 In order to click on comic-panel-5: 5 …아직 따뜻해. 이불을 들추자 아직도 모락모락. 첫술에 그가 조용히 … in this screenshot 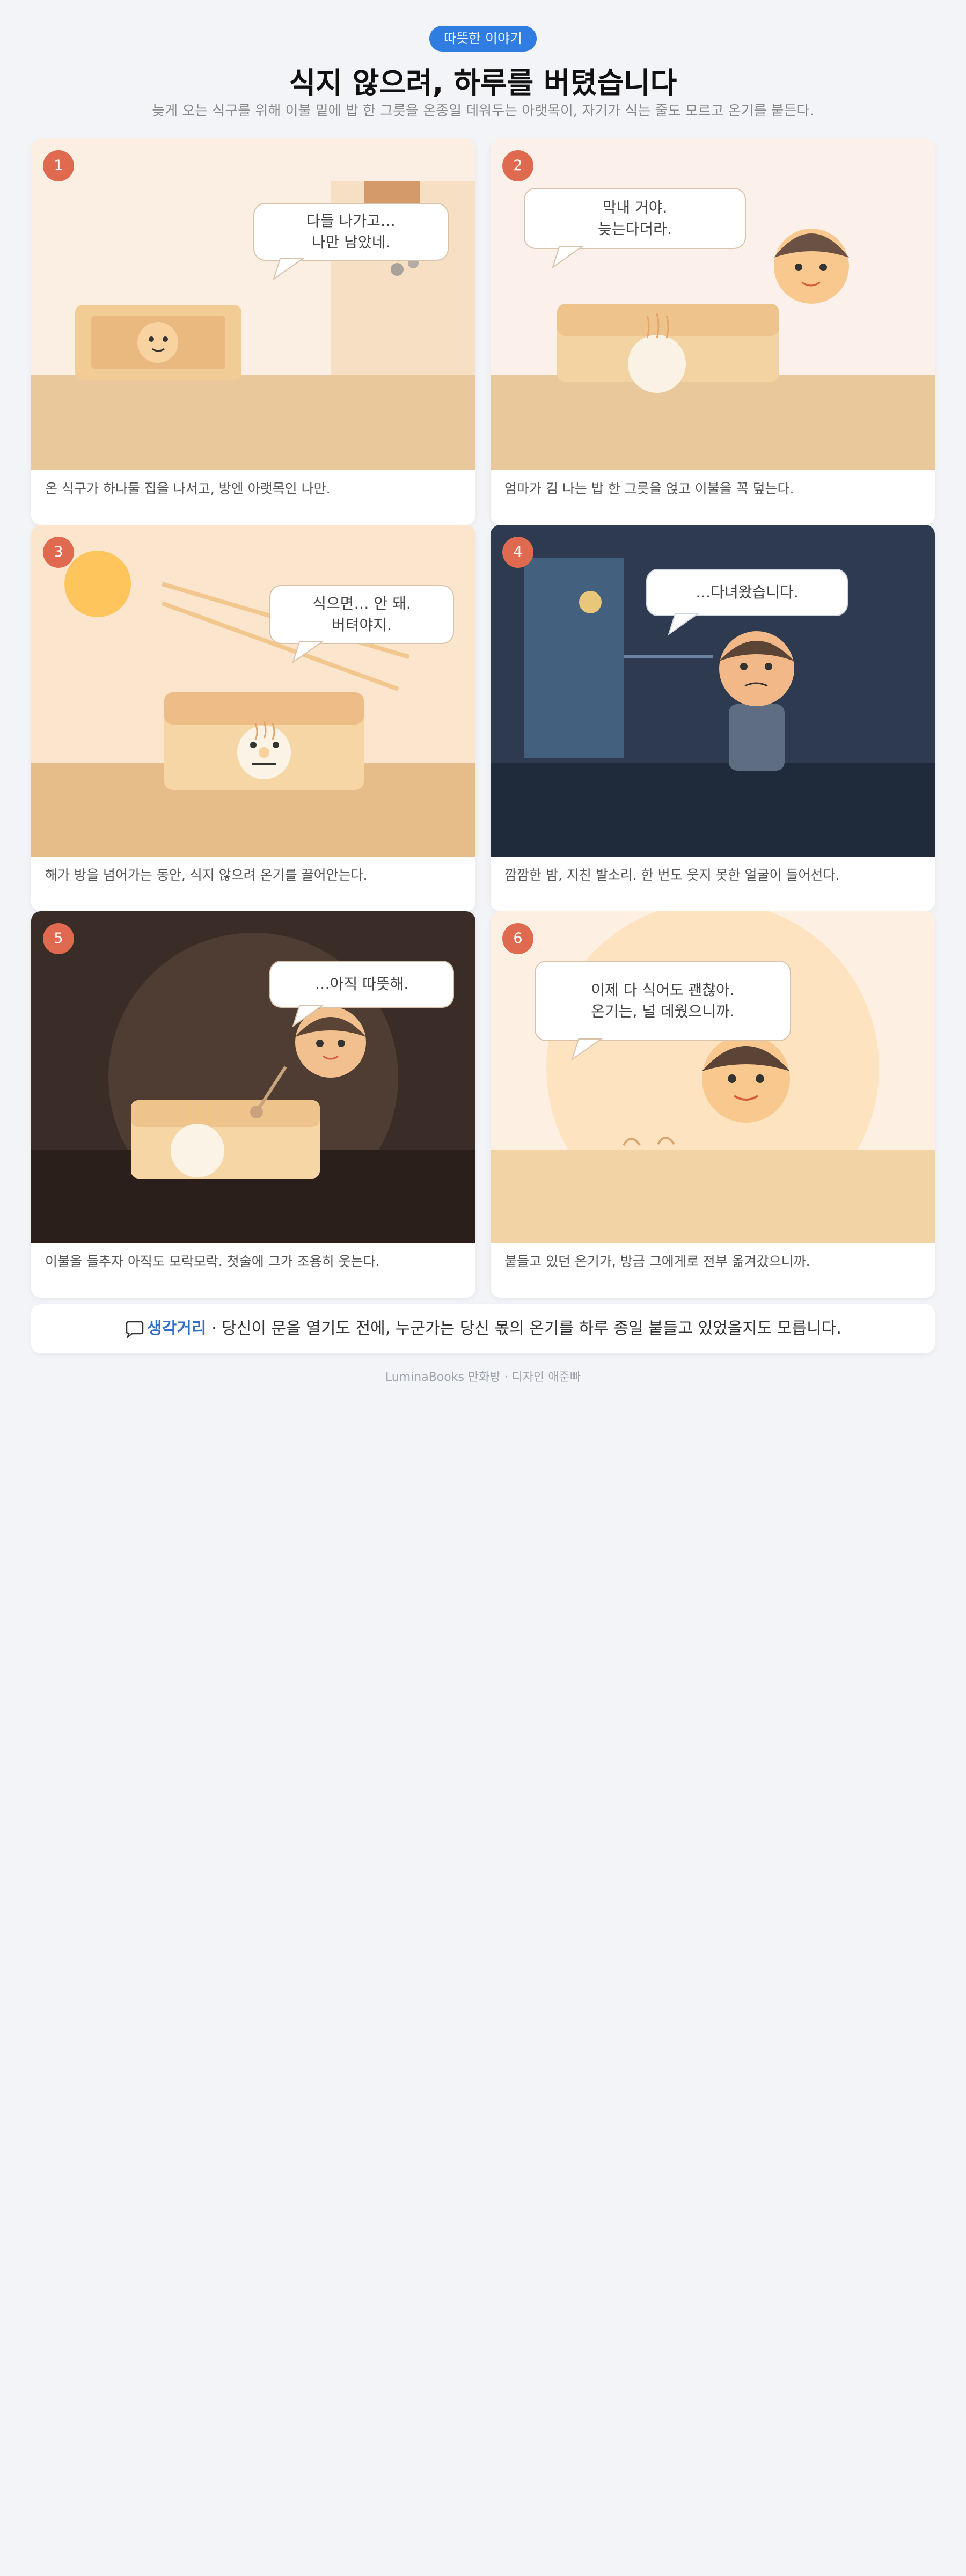, I will do `click(253, 1104)`.